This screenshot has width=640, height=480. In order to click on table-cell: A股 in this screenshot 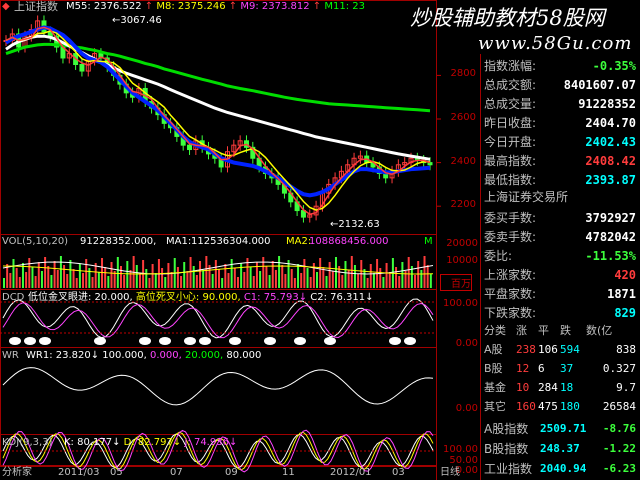, I will do `click(493, 349)`.